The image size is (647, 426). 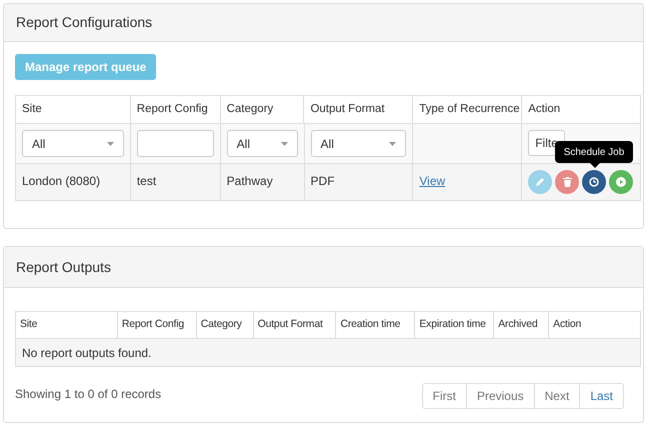 I want to click on column-header: Expiration time, so click(x=454, y=325).